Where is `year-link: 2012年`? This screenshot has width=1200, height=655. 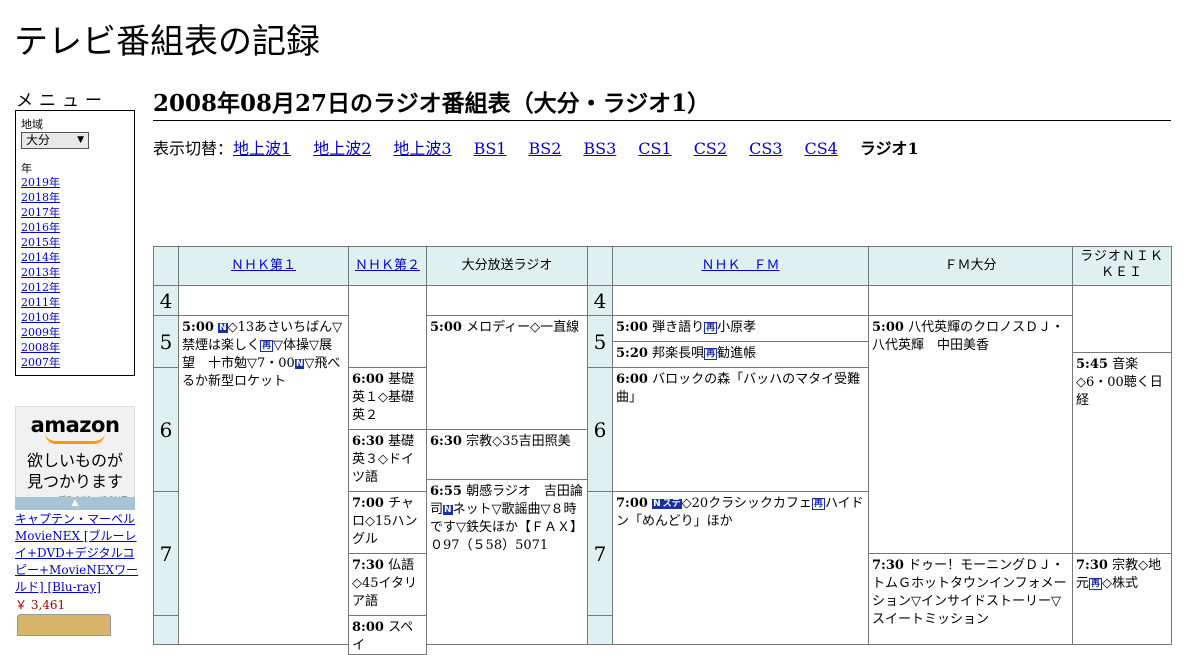 year-link: 2012年 is located at coordinates (40, 287).